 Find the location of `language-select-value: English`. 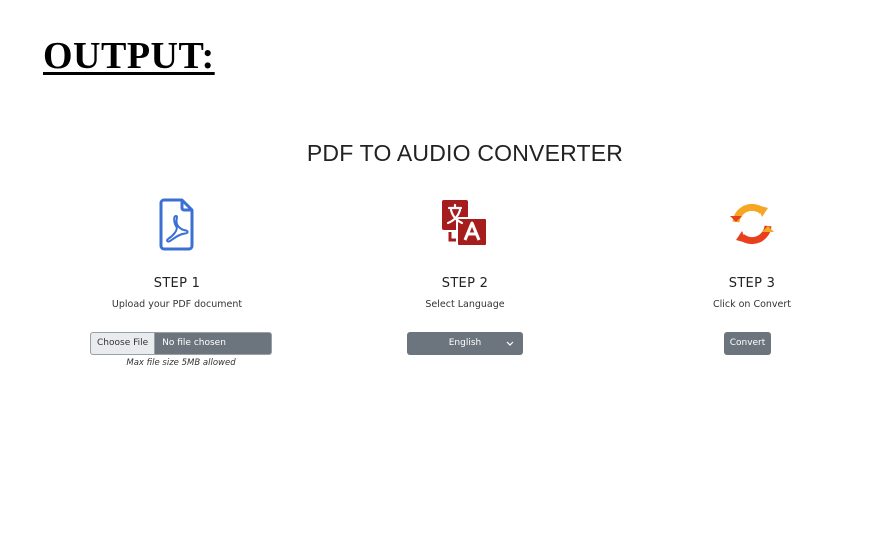

language-select-value: English is located at coordinates (465, 343).